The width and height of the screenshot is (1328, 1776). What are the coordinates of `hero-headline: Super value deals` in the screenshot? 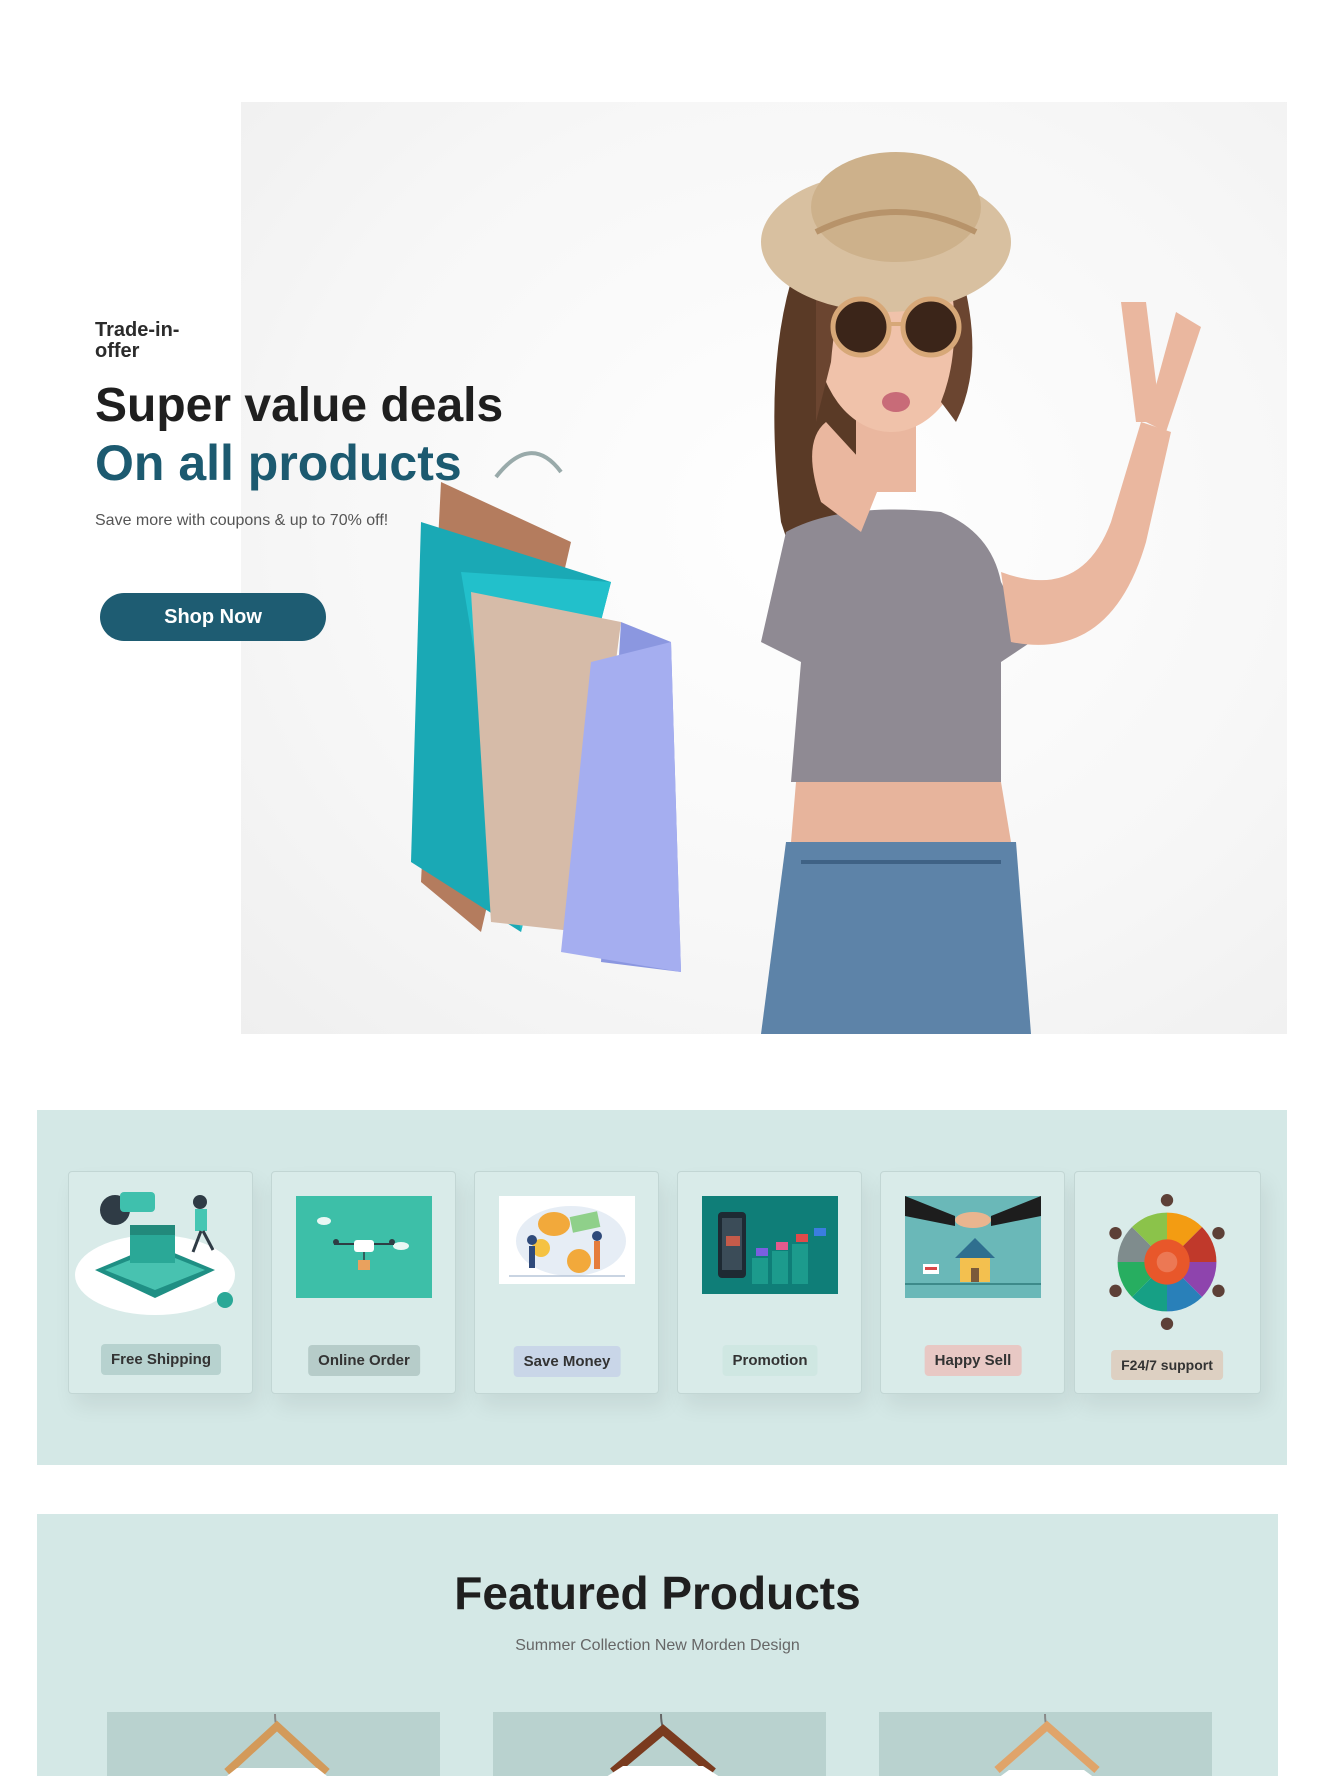 It's located at (299, 405).